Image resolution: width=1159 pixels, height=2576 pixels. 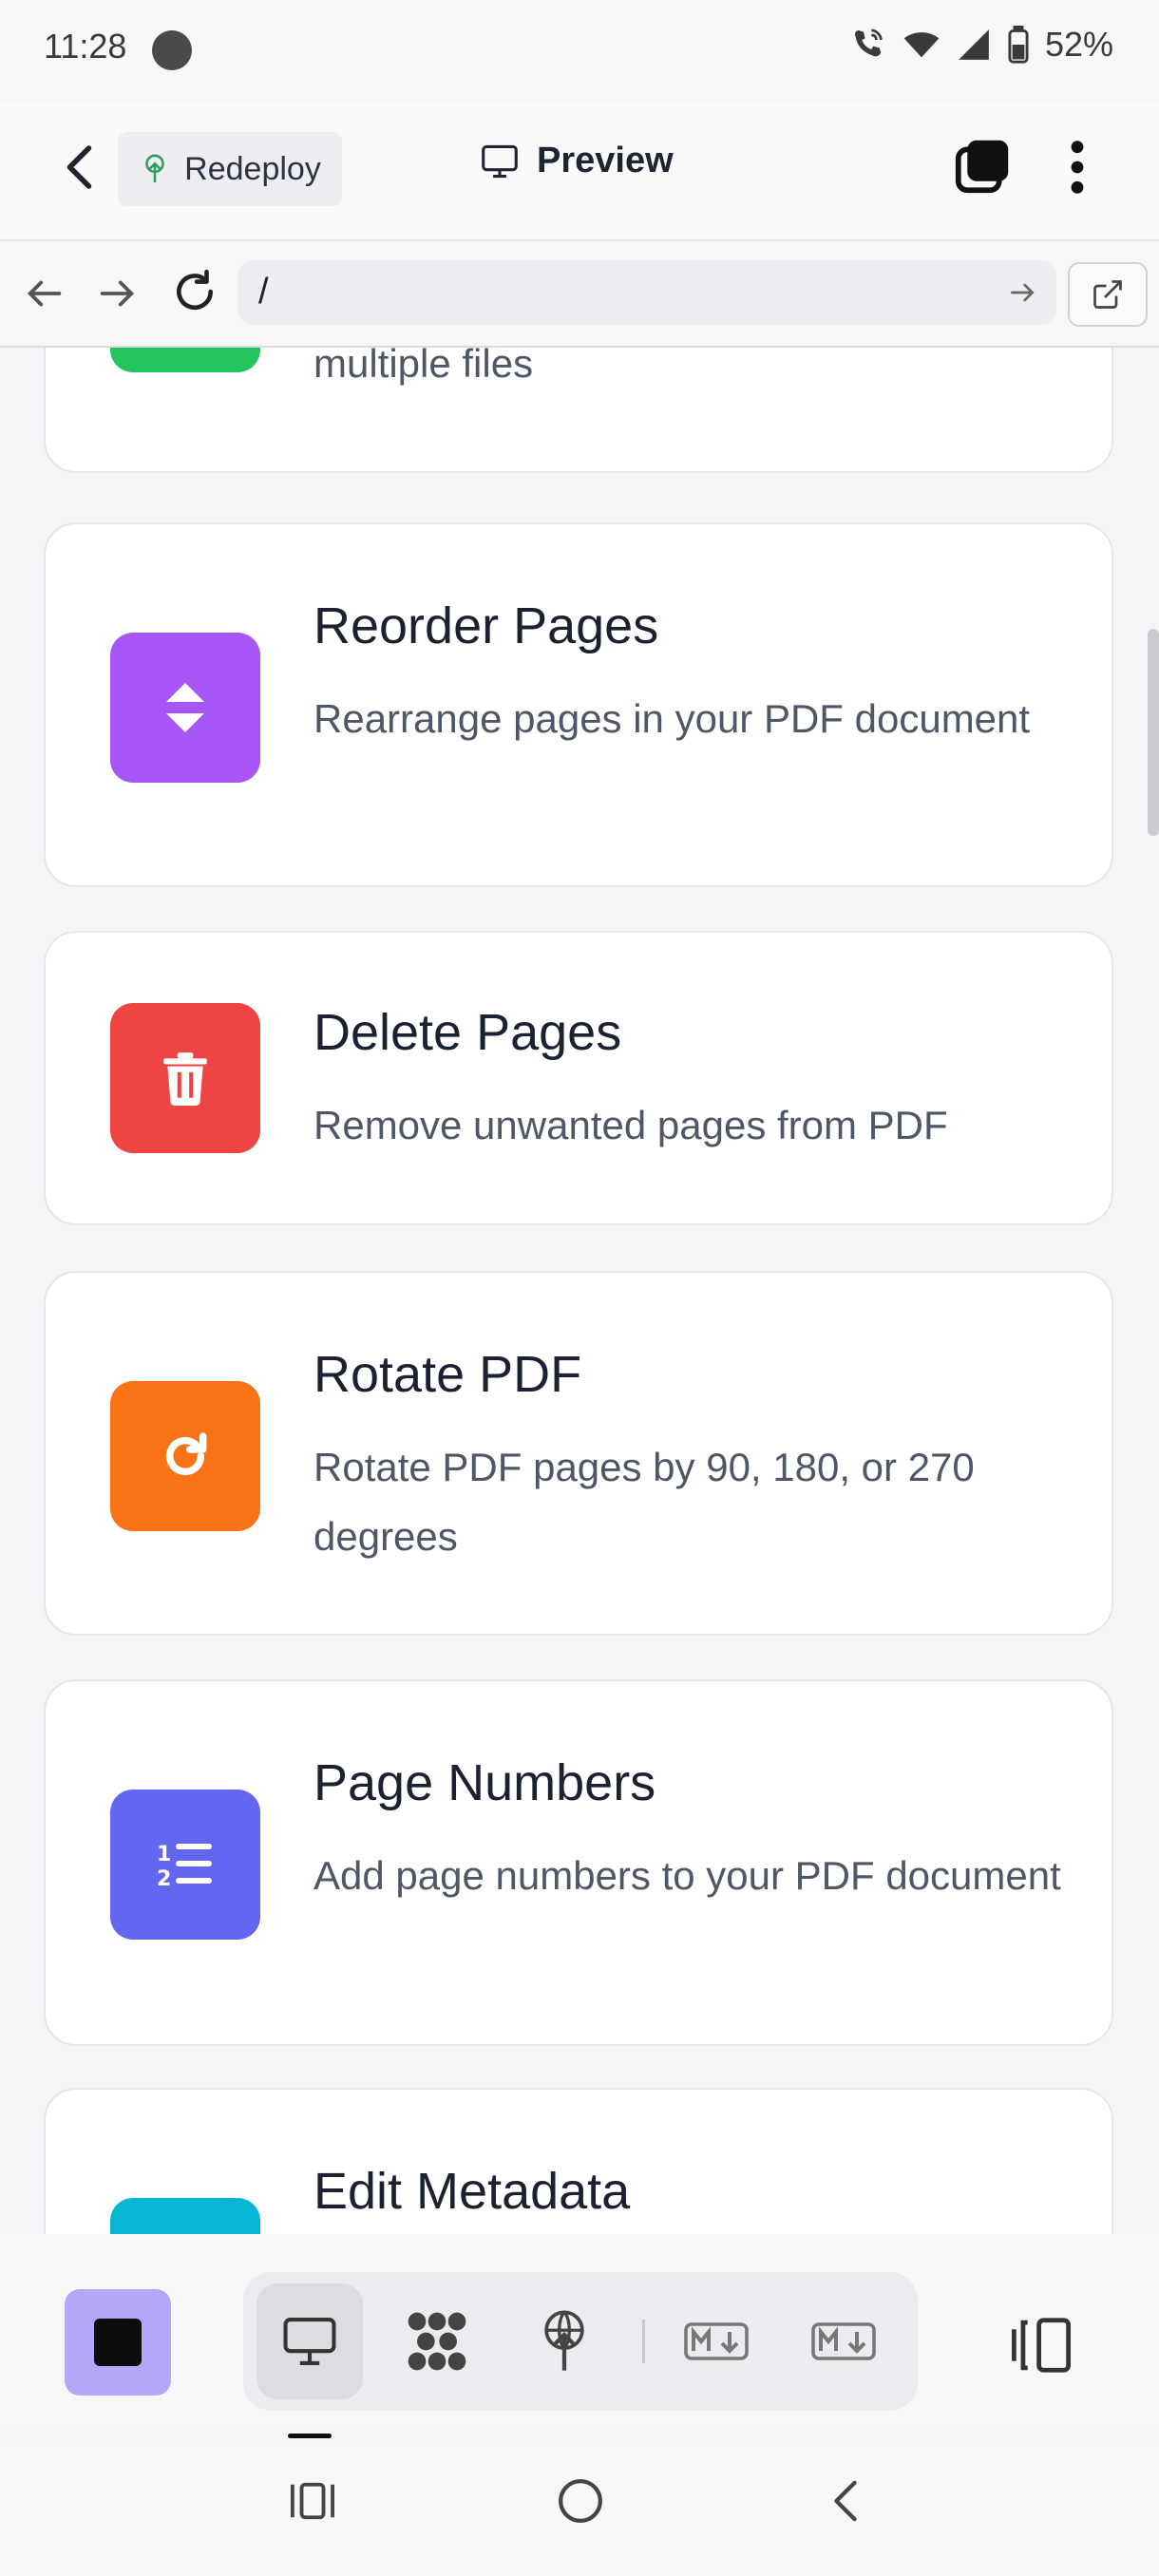 What do you see at coordinates (672, 718) in the screenshot?
I see `tool-card-description: Rearrange pages in your PDF document` at bounding box center [672, 718].